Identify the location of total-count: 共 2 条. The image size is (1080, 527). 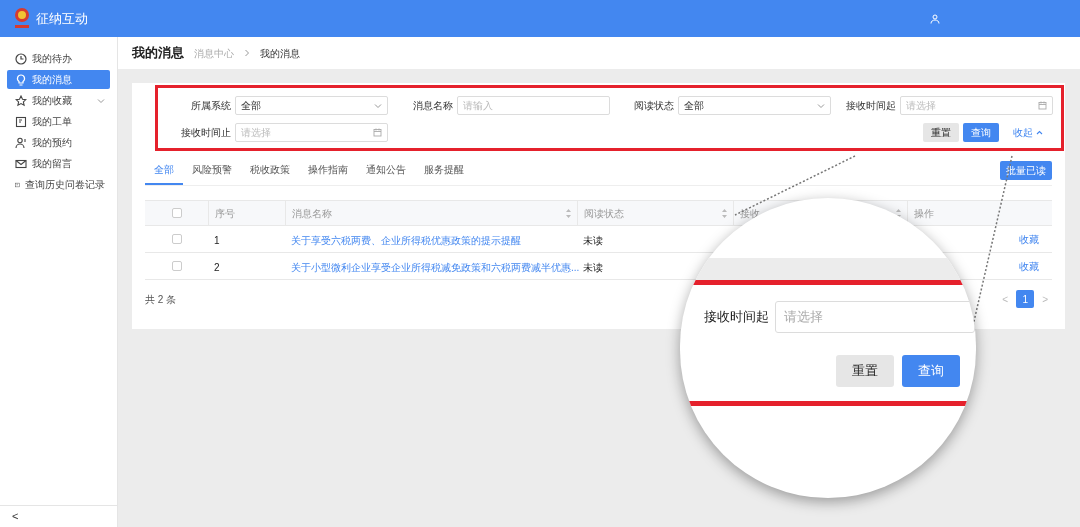
(161, 299).